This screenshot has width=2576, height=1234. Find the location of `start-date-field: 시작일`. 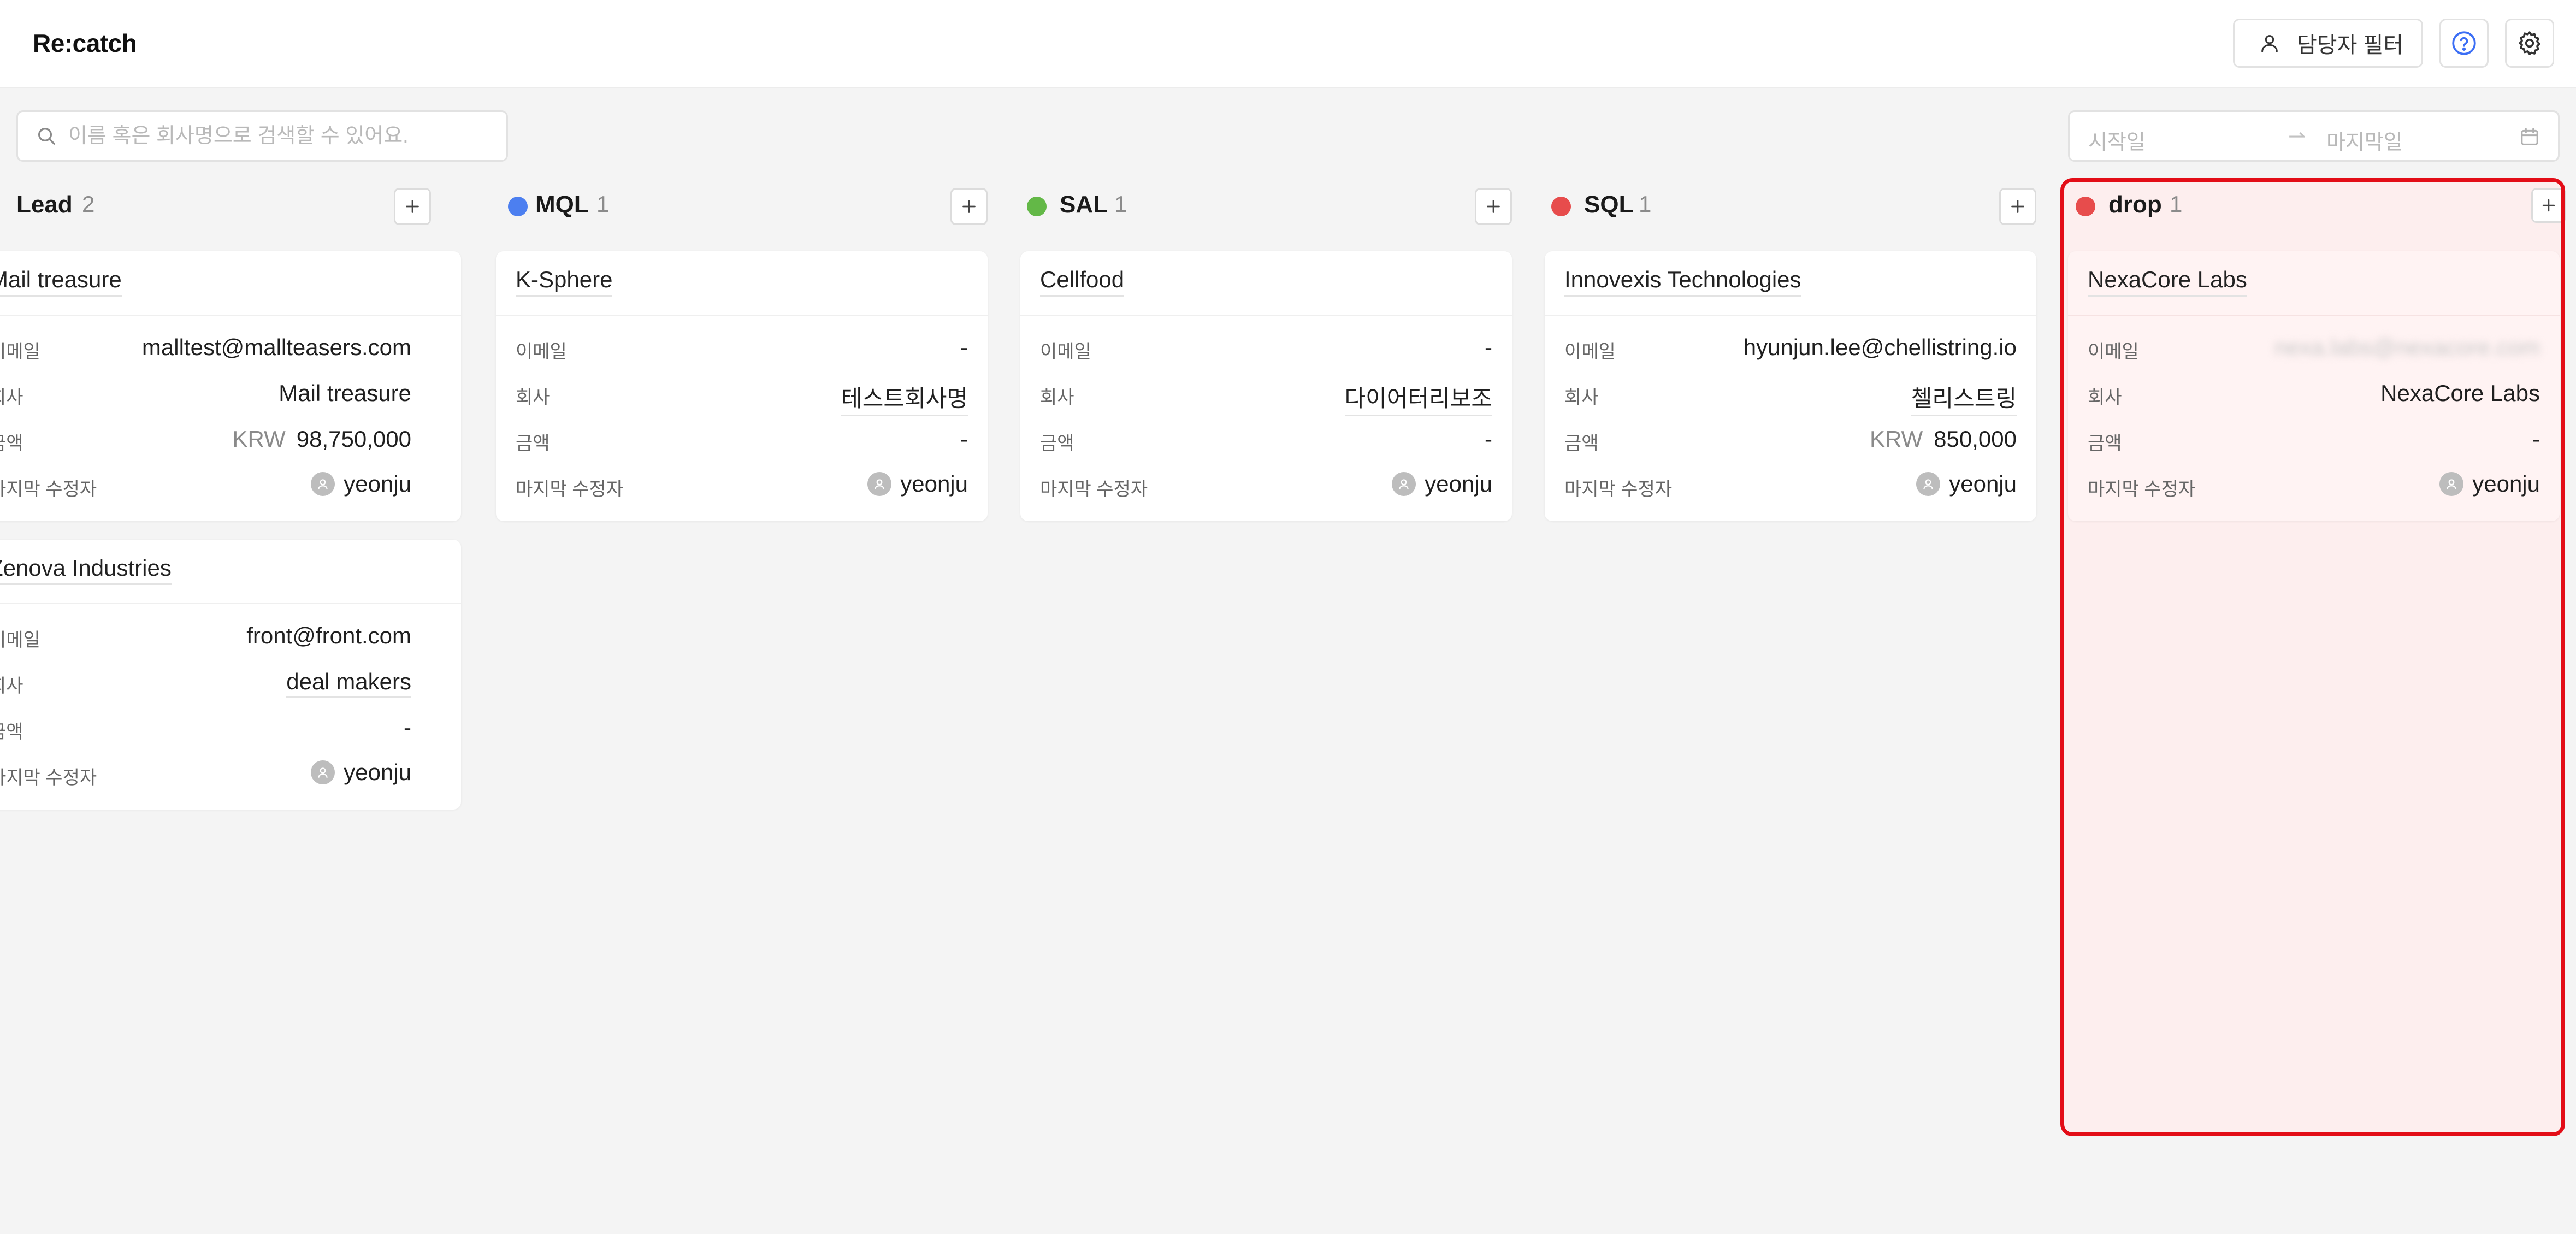

start-date-field: 시작일 is located at coordinates (2117, 140).